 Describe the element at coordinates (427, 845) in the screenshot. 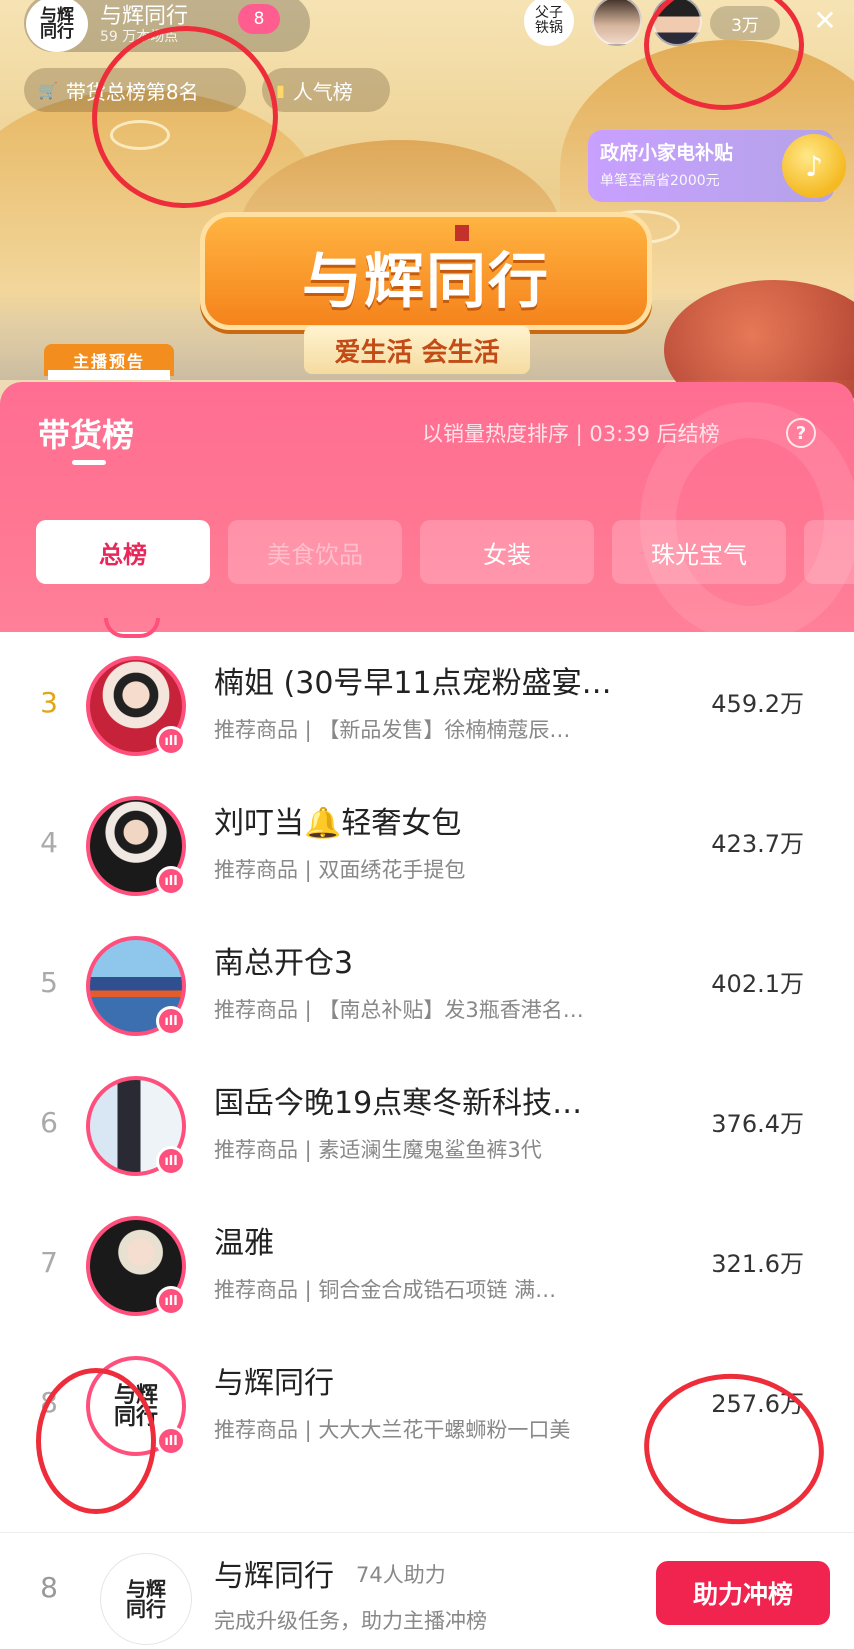

I see `list-item: 4 ıll 刘叮当🔔轻奢女包 推荐商品 | 双面绣花手提包 423.7万` at that location.